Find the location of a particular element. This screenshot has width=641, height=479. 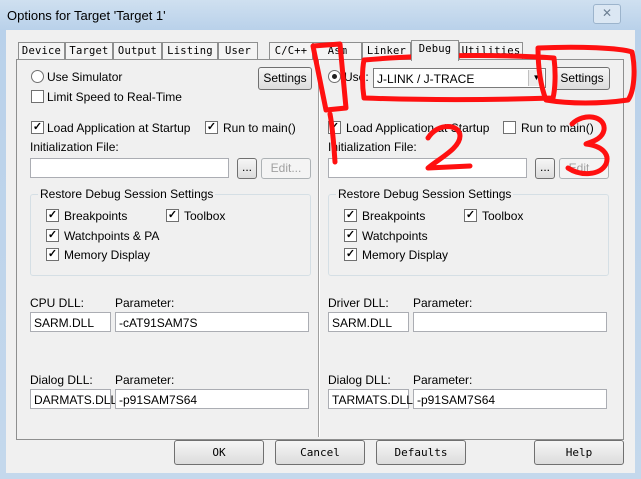

left-load-app-label: Load Application at Startup is located at coordinates (119, 128).